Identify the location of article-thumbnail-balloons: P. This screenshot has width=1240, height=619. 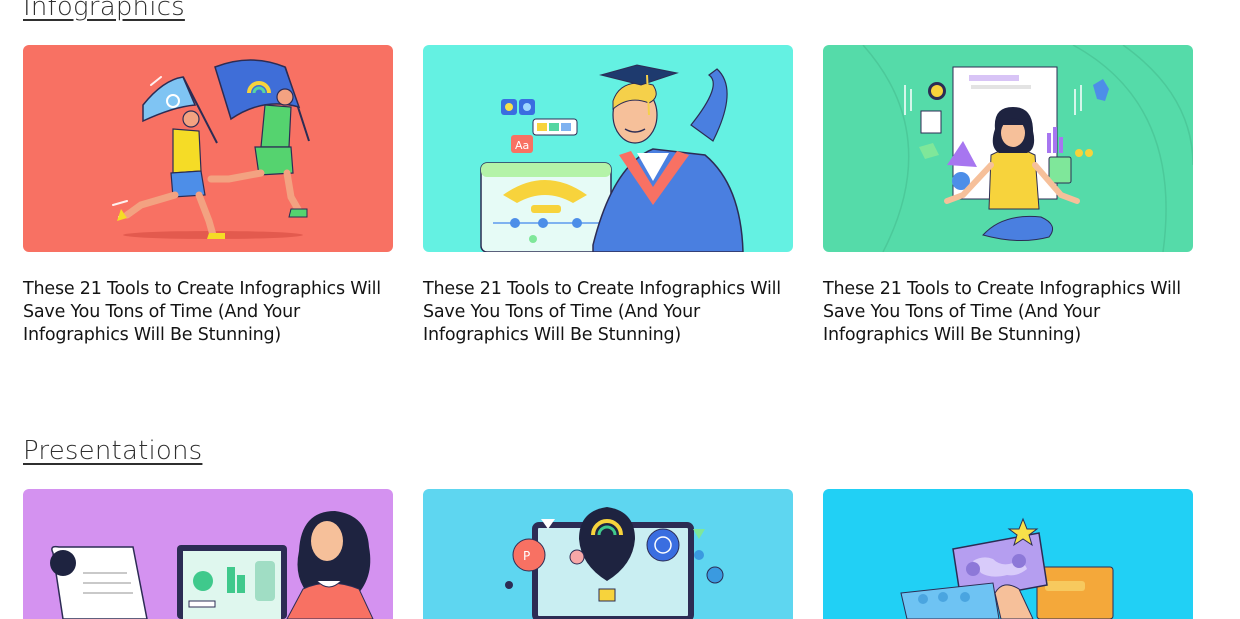
(608, 554).